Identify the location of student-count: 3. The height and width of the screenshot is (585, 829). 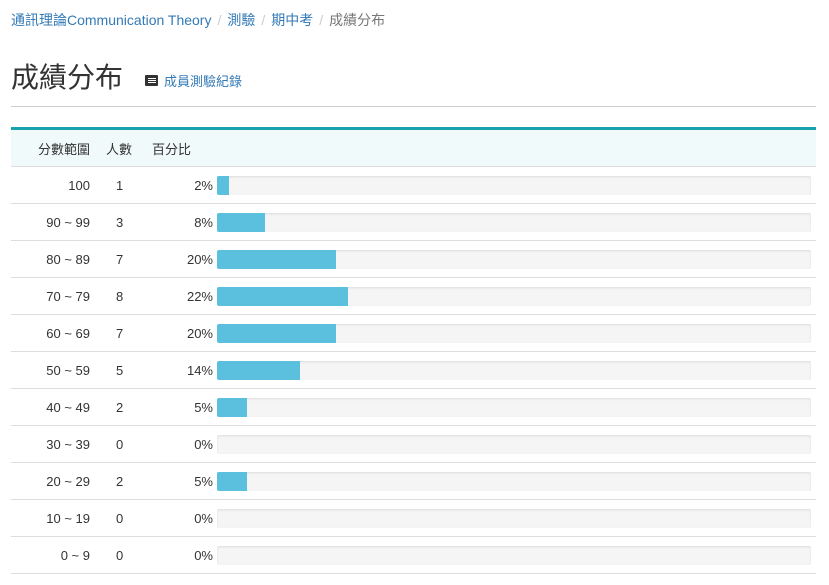
(120, 222).